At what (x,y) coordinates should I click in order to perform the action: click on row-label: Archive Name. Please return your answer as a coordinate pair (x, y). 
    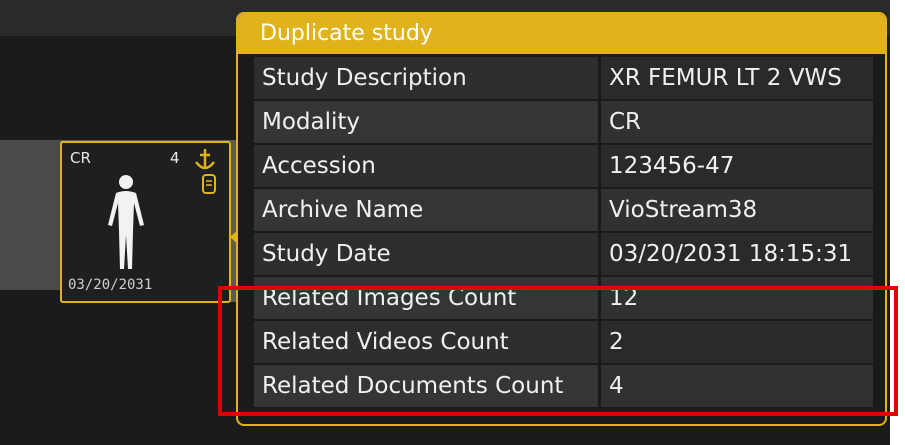
    Looking at the image, I should click on (426, 210).